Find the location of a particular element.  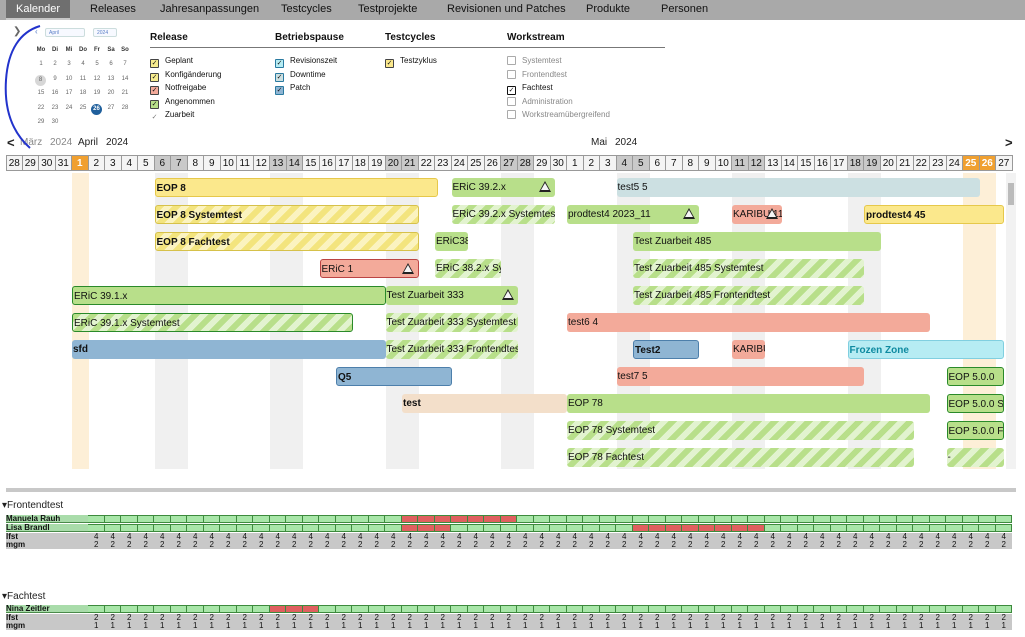

timeline-bar: EOP 78 Fachtest is located at coordinates (740, 457).